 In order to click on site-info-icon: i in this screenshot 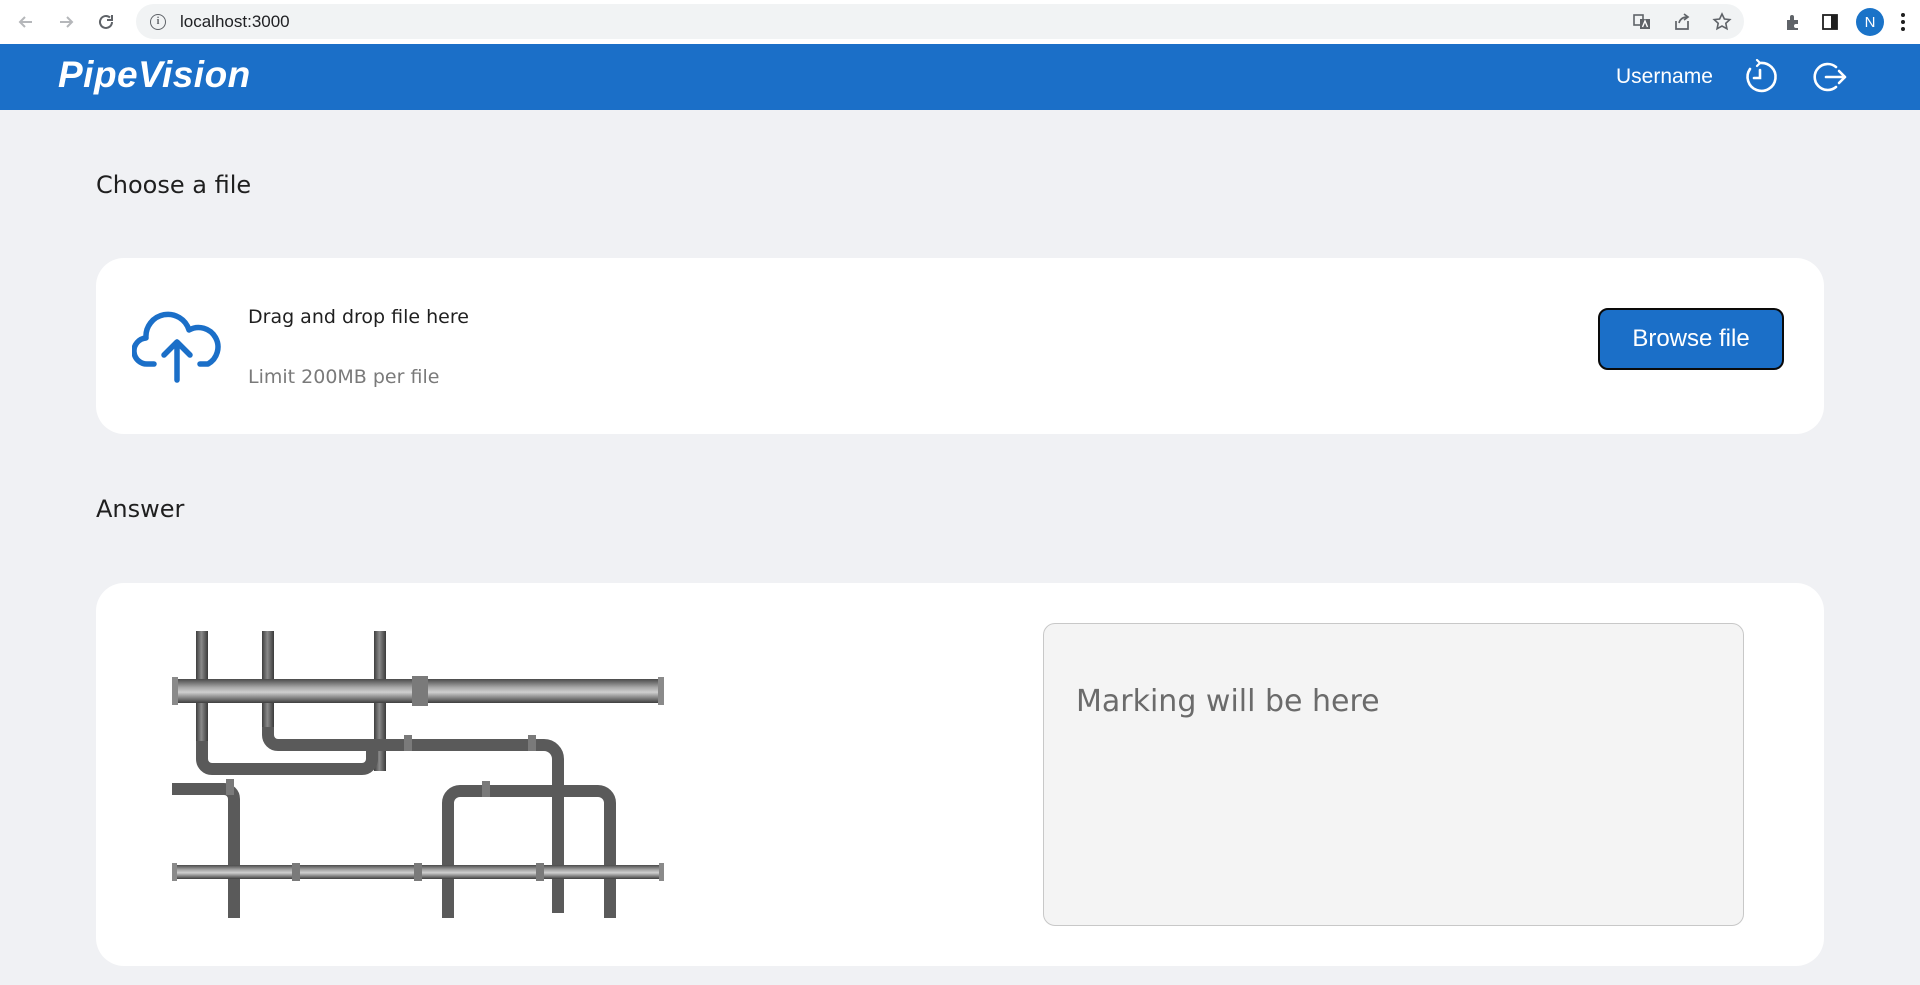, I will do `click(158, 21)`.